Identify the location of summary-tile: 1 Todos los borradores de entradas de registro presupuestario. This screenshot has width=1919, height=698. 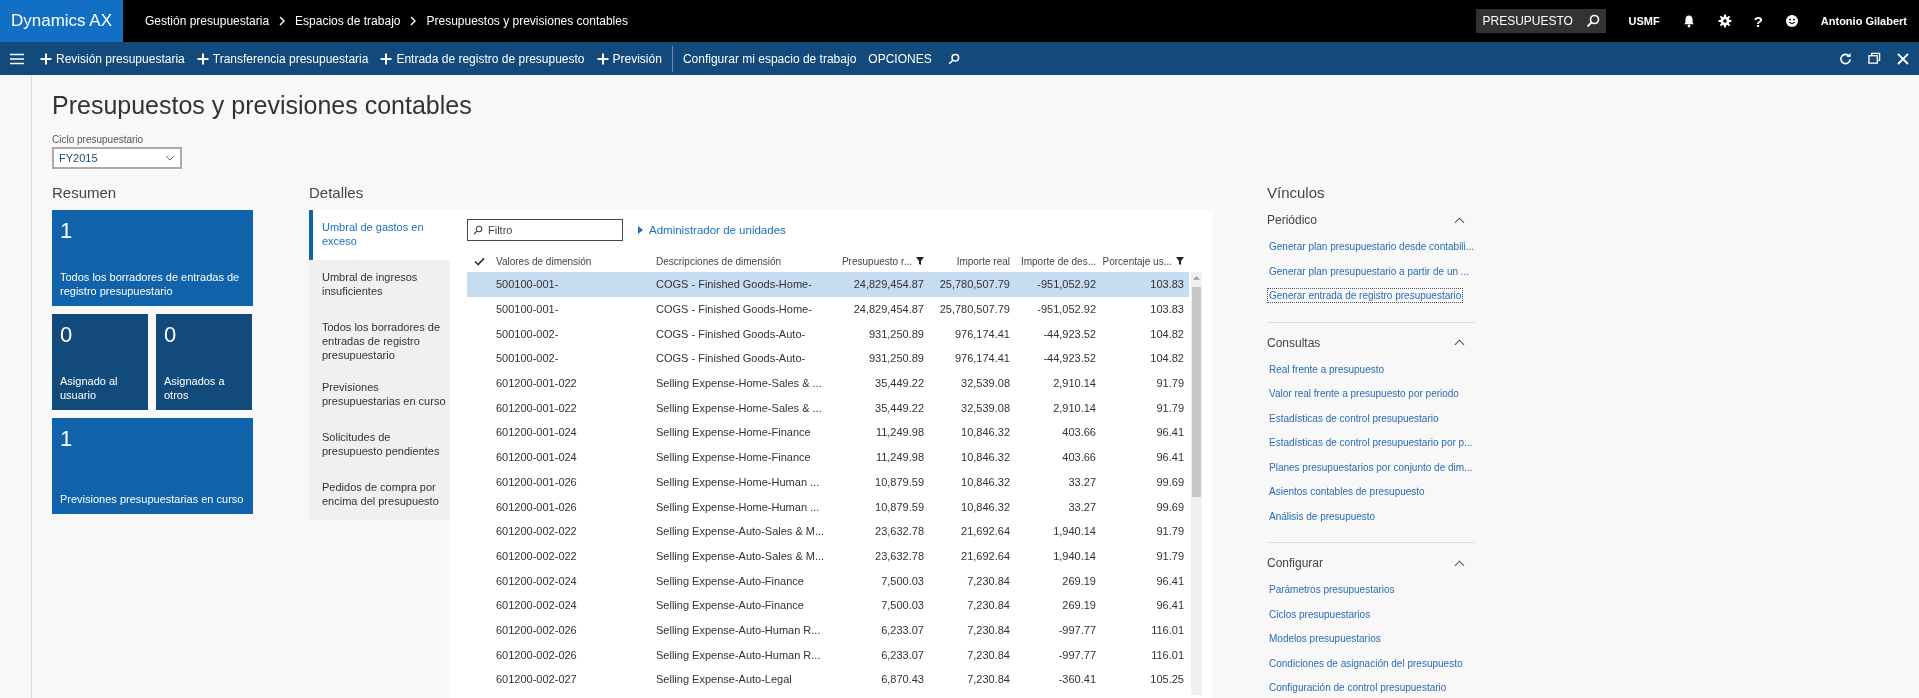
(152, 258).